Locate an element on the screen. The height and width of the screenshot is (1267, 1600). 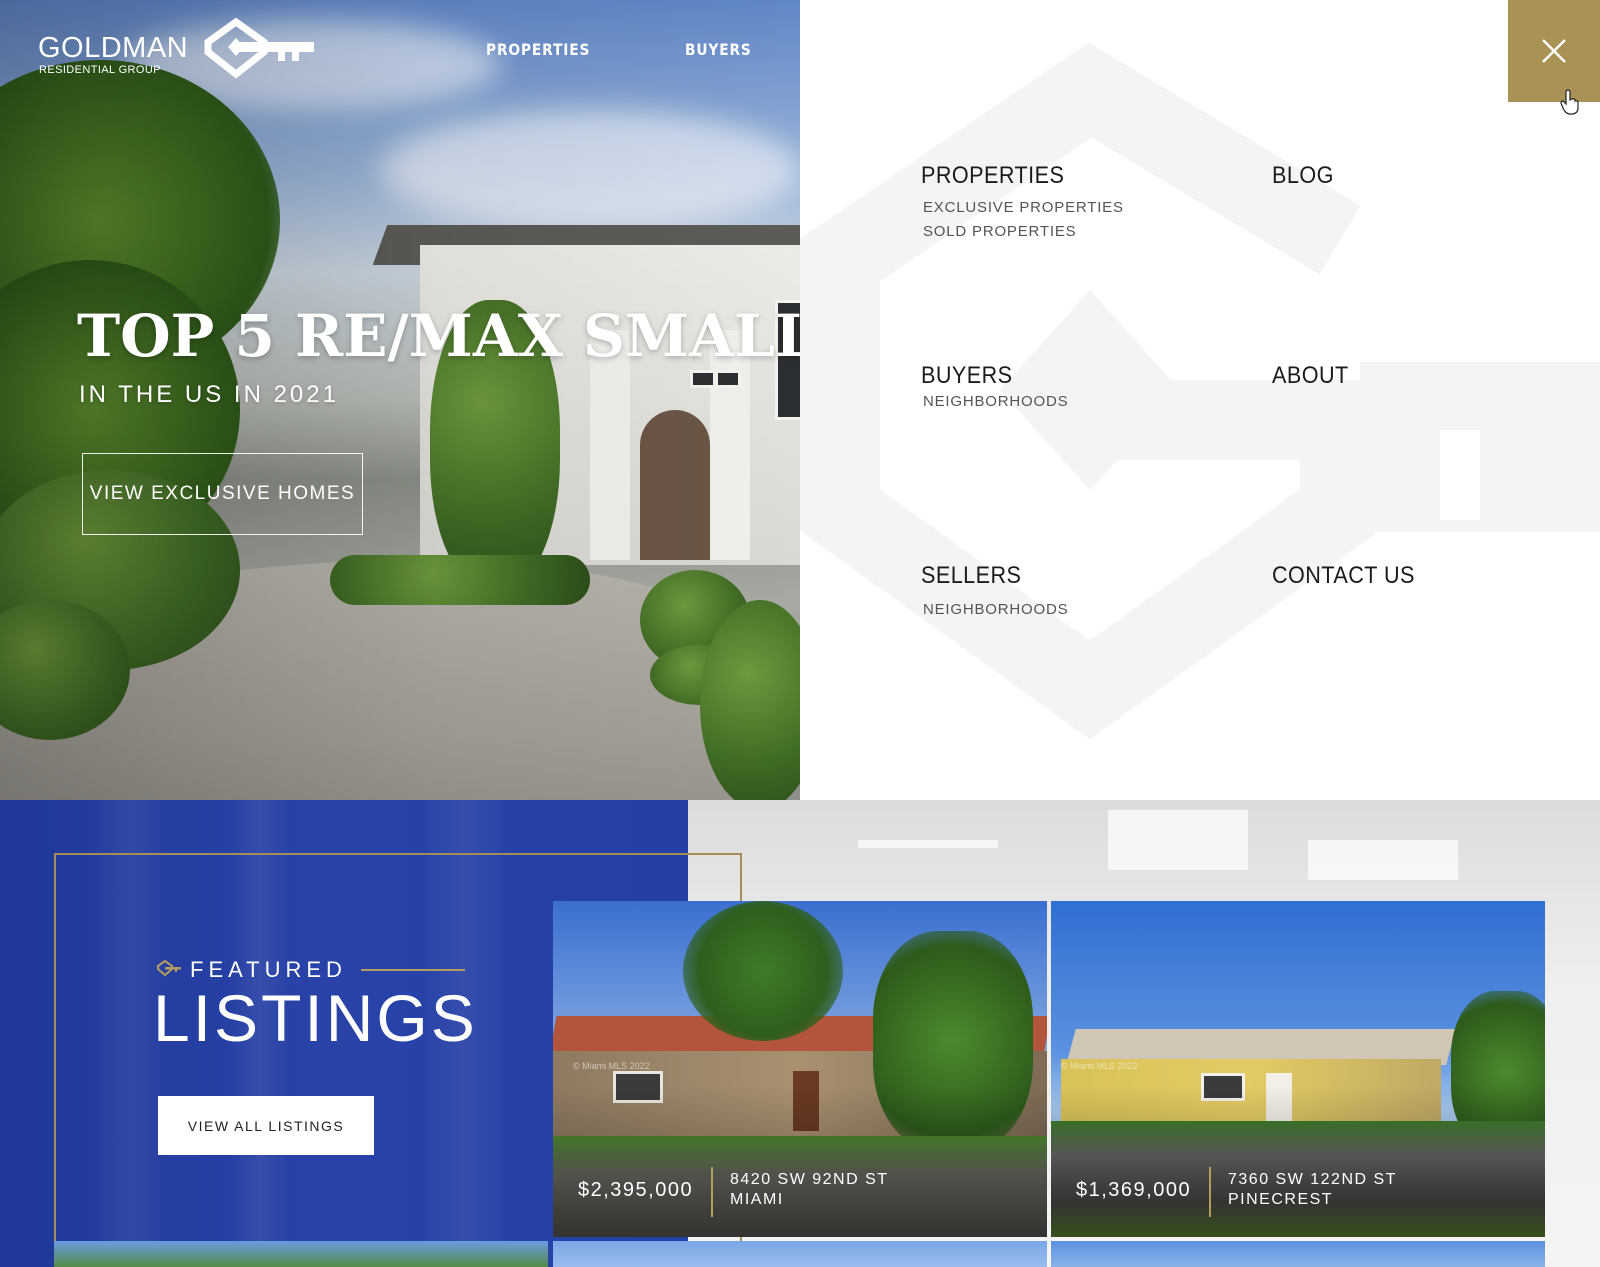
brand-tagline: RESIDENTIAL GROUP is located at coordinates (100, 70).